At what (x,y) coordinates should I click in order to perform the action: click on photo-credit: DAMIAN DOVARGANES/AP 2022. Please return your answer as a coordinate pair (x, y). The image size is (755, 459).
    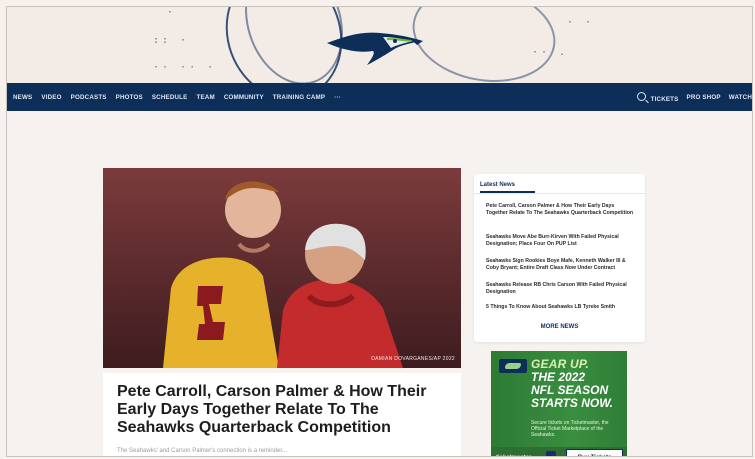
    Looking at the image, I should click on (413, 359).